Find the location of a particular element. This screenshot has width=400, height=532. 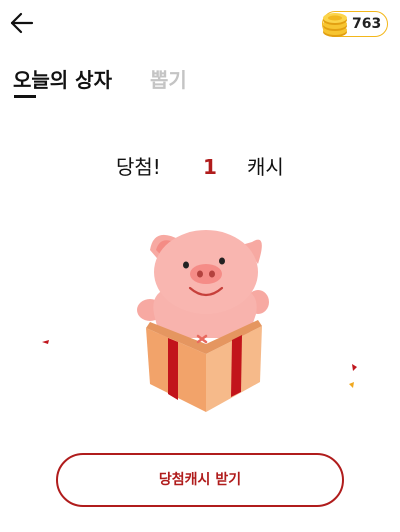

pig-in-gift-box-icon is located at coordinates (203, 321).